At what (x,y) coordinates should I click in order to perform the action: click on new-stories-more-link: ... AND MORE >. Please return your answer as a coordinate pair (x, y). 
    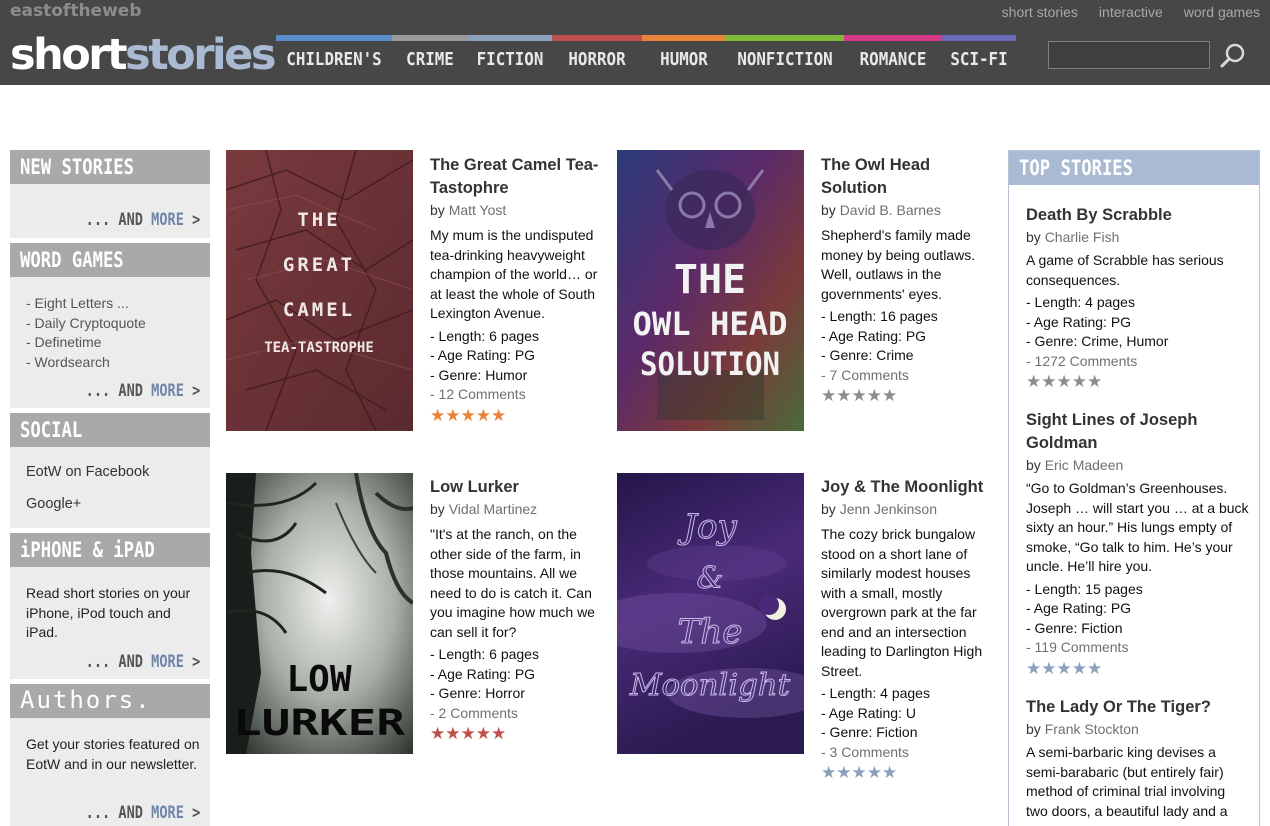
    Looking at the image, I should click on (128, 220).